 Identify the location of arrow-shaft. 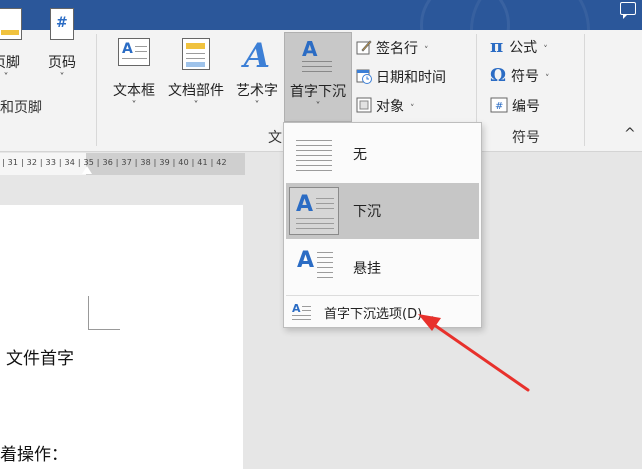
(479, 356).